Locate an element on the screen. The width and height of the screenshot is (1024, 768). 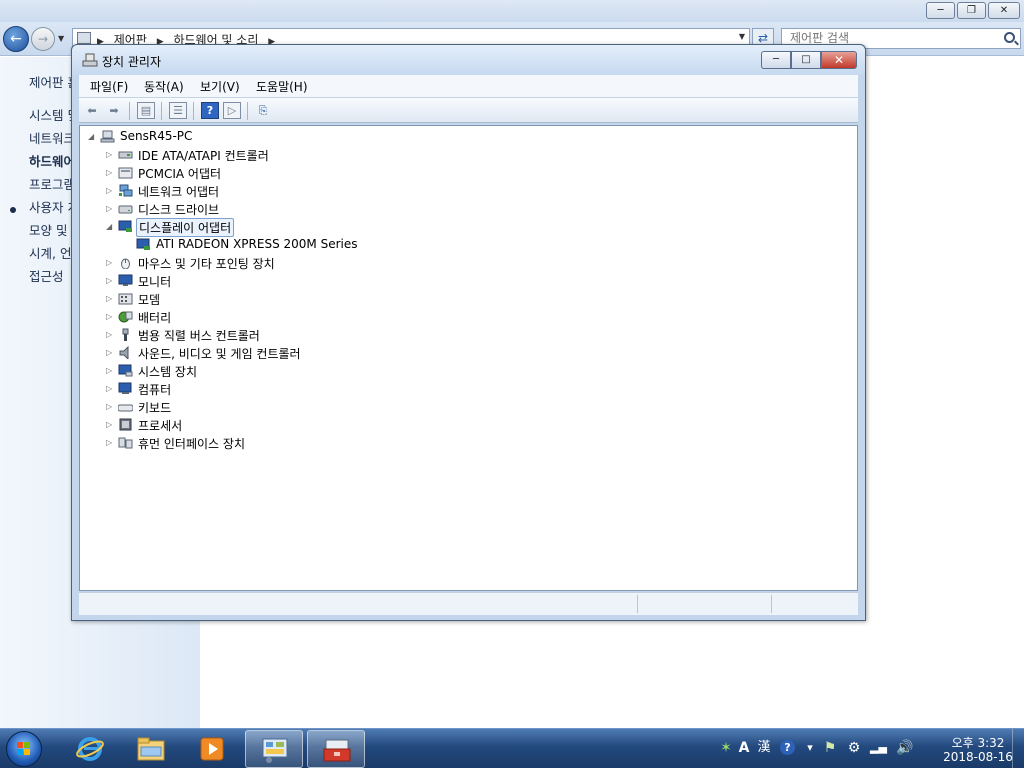
back-arrow-icon: ⬅ is located at coordinates (92, 110).